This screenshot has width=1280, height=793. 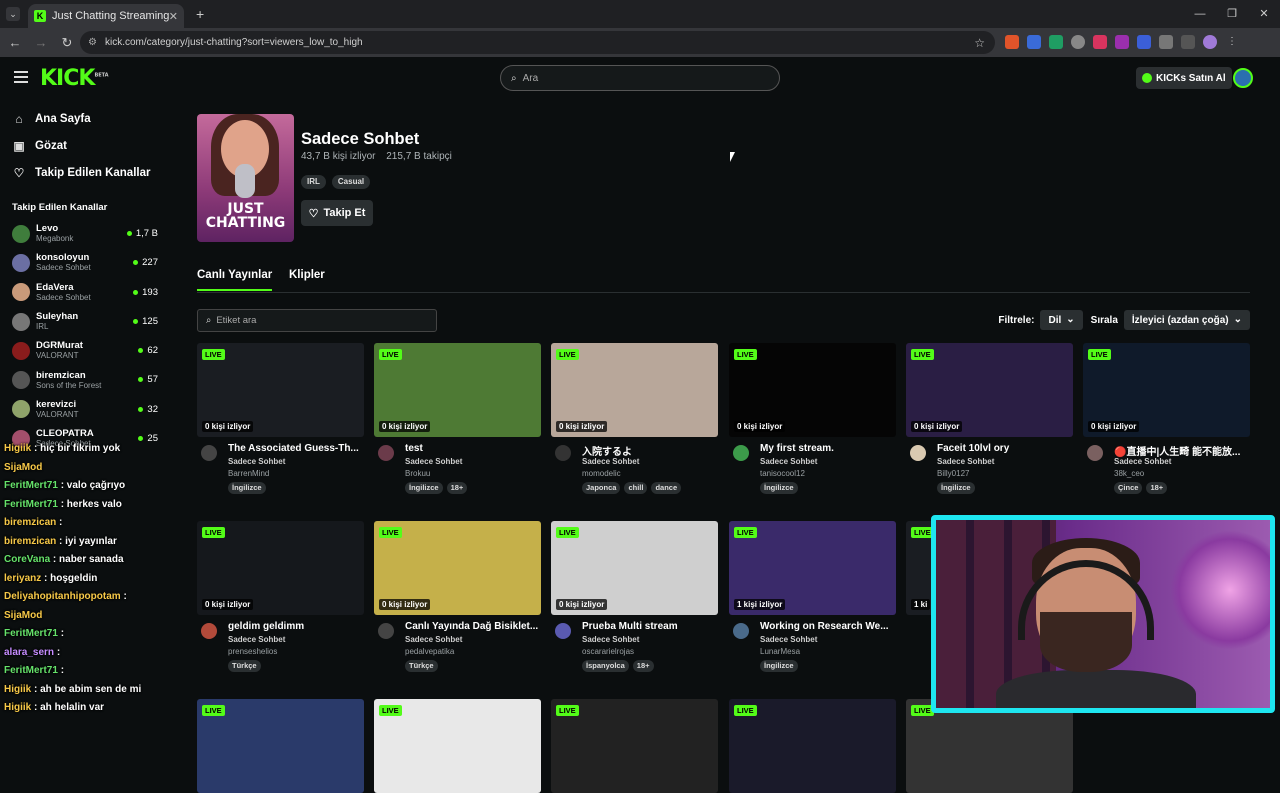 I want to click on user-avatar, so click(x=1243, y=78).